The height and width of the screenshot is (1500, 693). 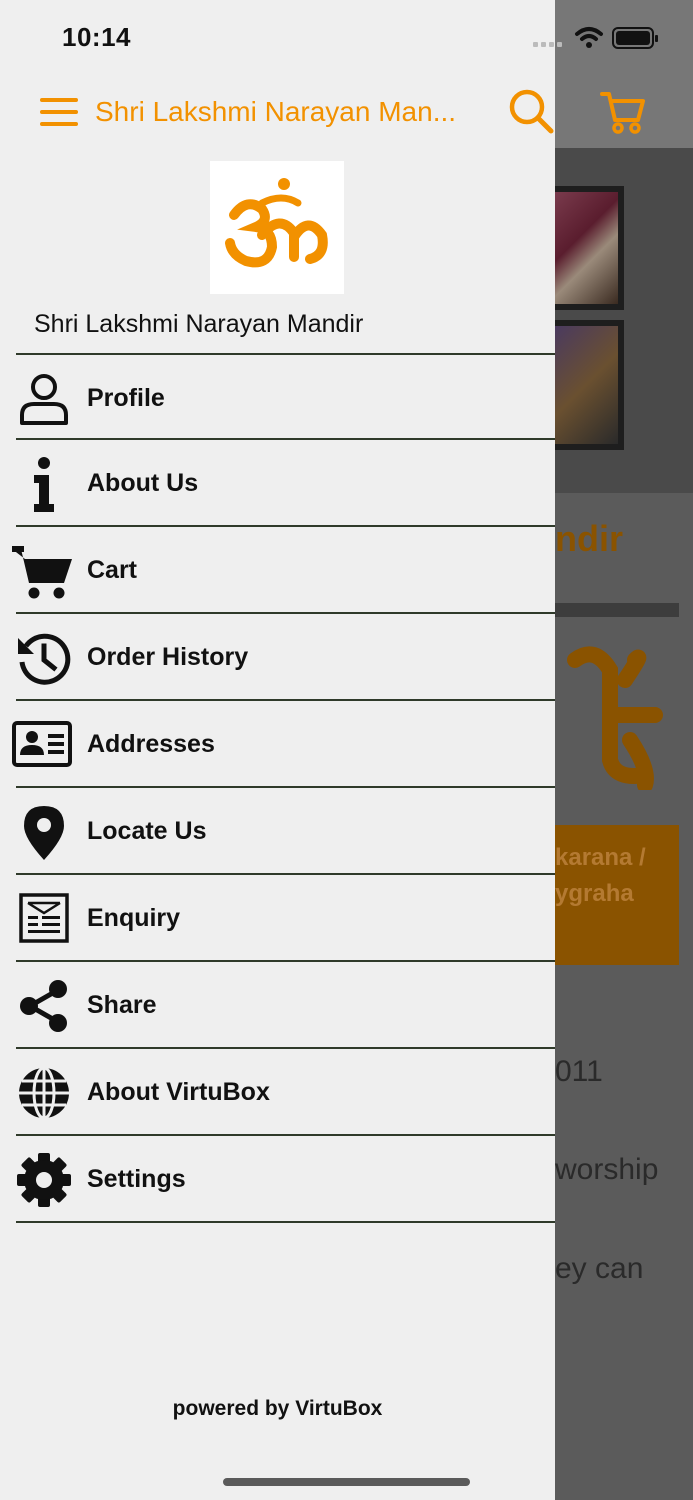 What do you see at coordinates (96, 37) in the screenshot?
I see `status-time: 10:14` at bounding box center [96, 37].